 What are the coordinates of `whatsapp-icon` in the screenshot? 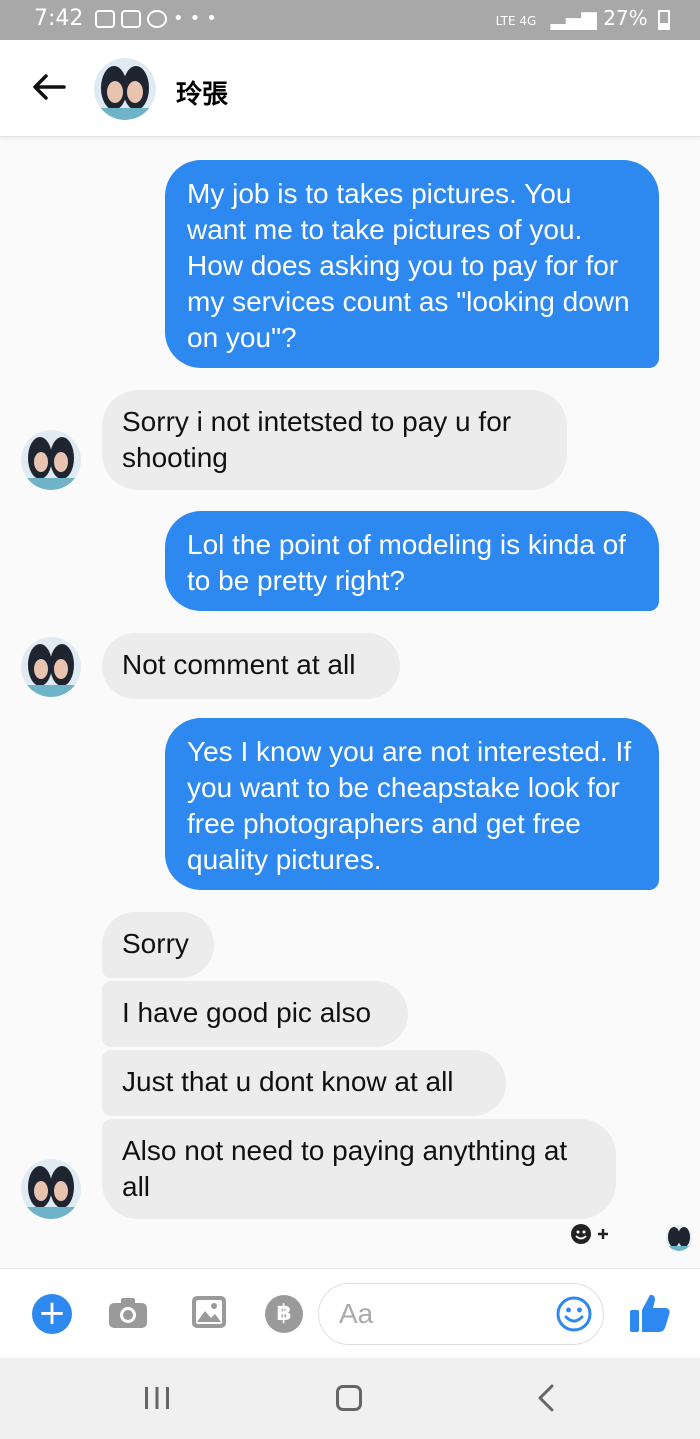 It's located at (157, 19).